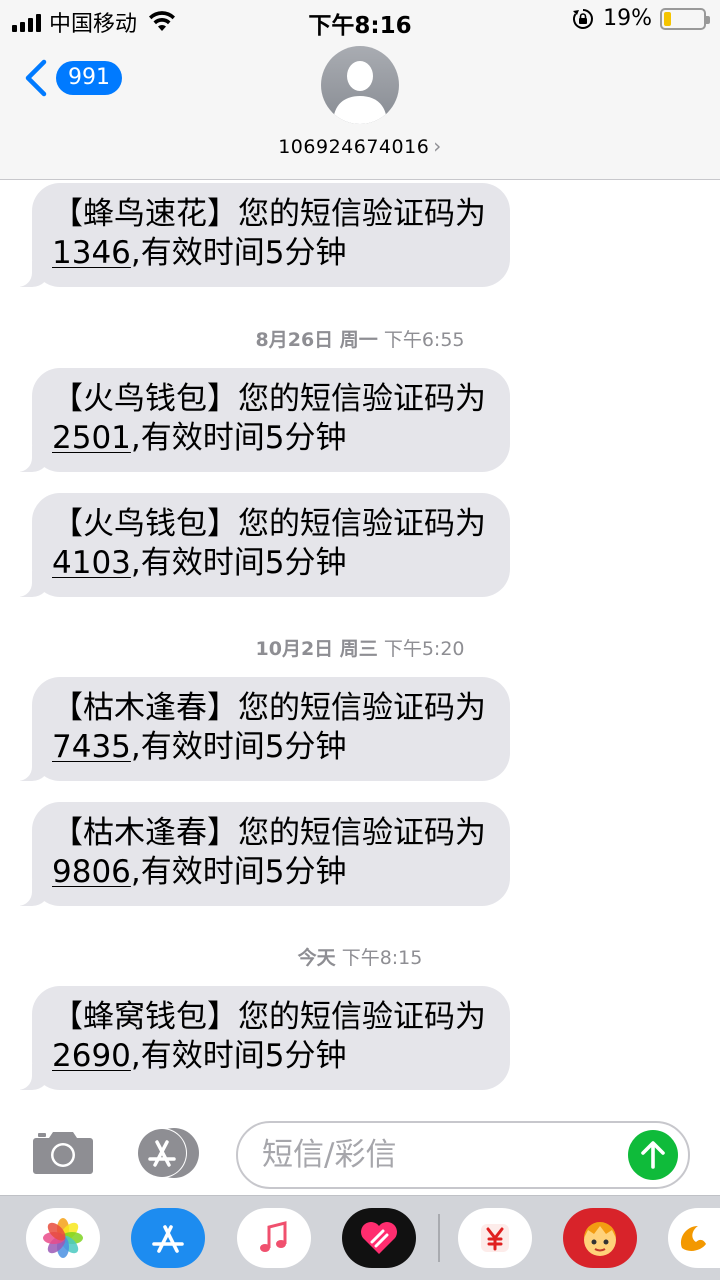 The height and width of the screenshot is (1280, 720). Describe the element at coordinates (91, 872) in the screenshot. I see `verification-code-link: 9806` at that location.